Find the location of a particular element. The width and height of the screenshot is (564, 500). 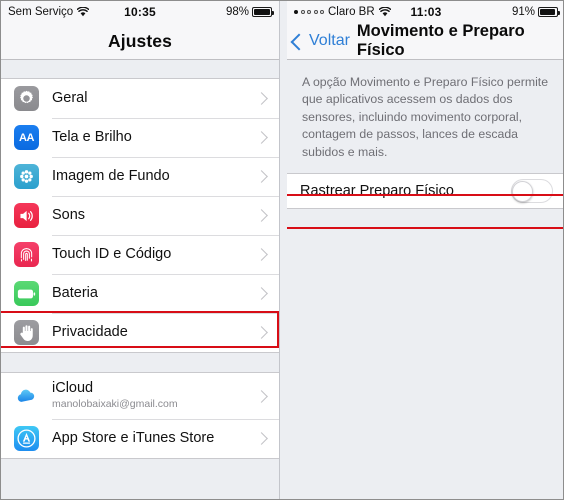

settings-row-label: App Store e iTunes Store is located at coordinates (133, 437).